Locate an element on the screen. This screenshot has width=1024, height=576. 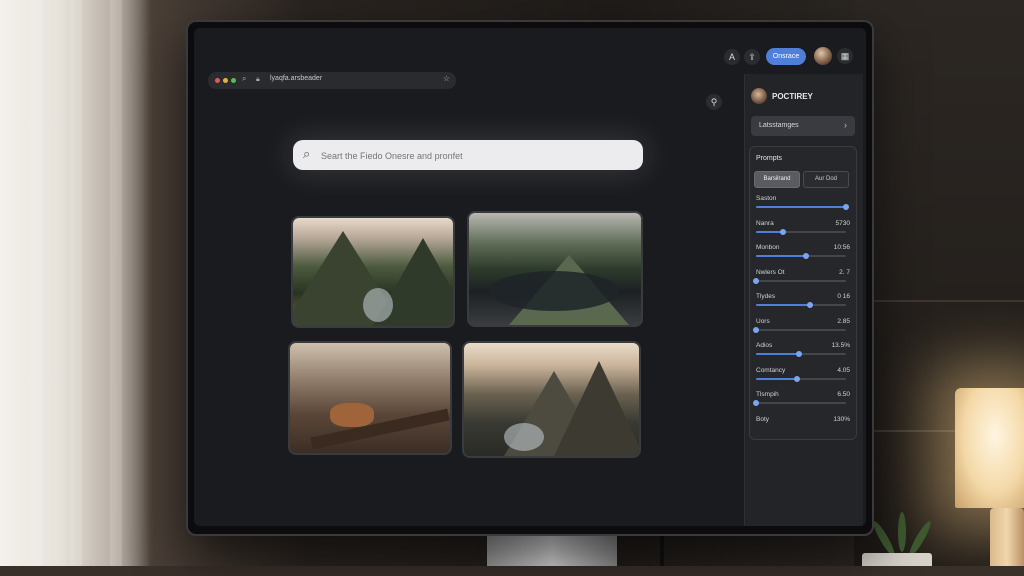
dropdown-label: Latsstamges is located at coordinates (779, 125).